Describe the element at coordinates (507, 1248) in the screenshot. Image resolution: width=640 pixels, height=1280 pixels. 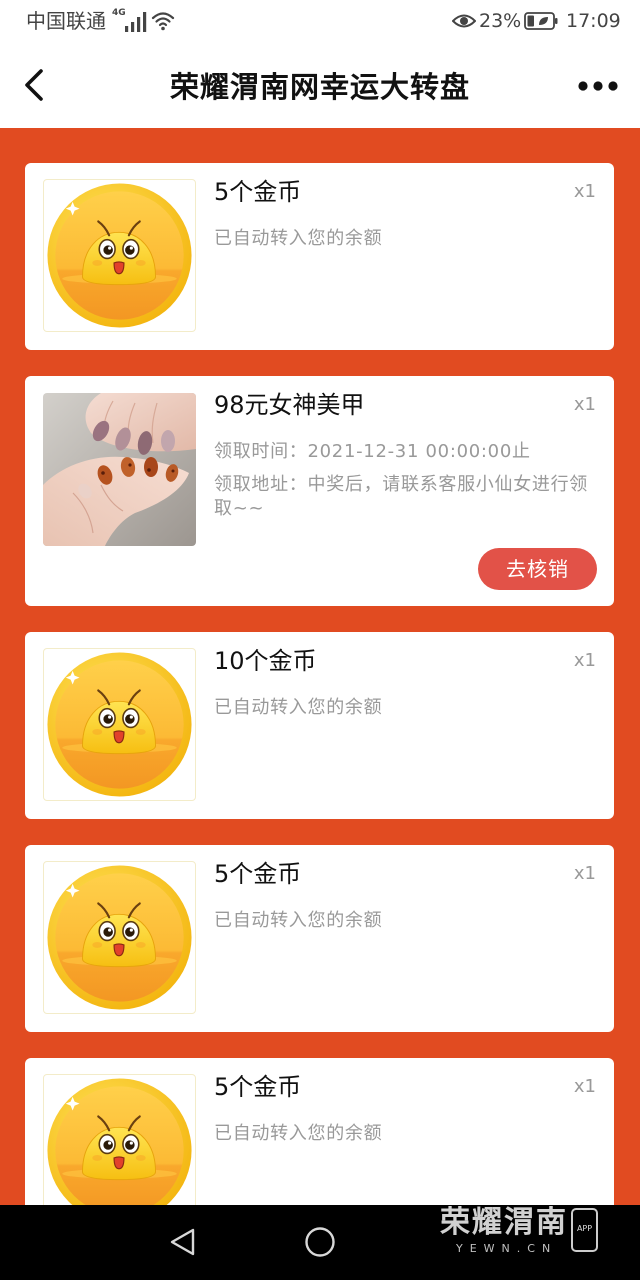
I see `watermark-domain: YEWN.CN` at that location.